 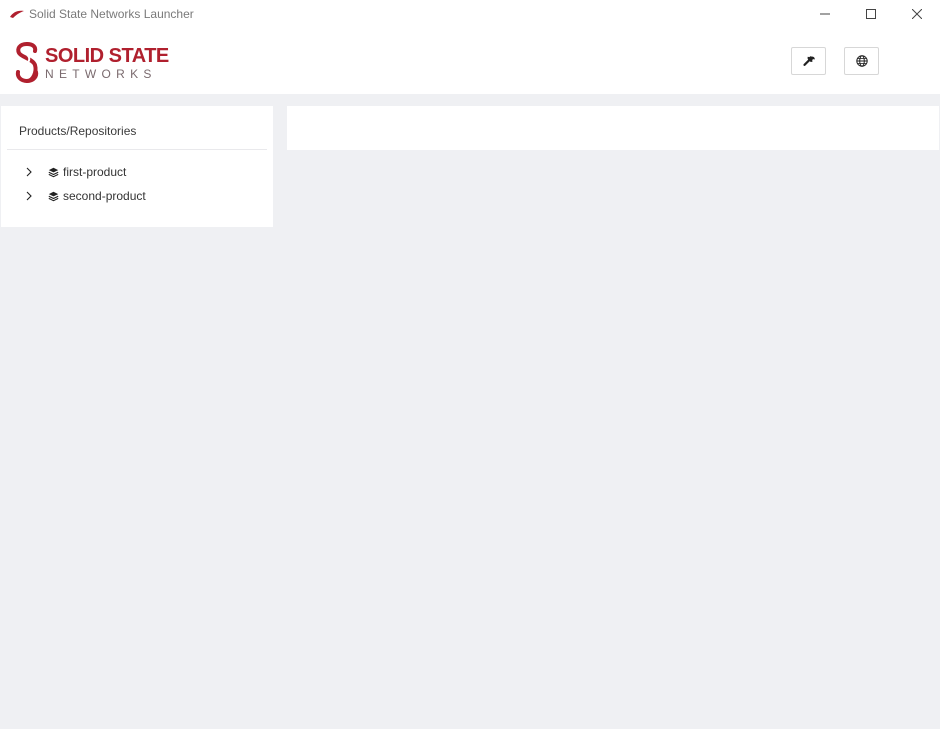 I want to click on wrench-icon, so click(x=808, y=61).